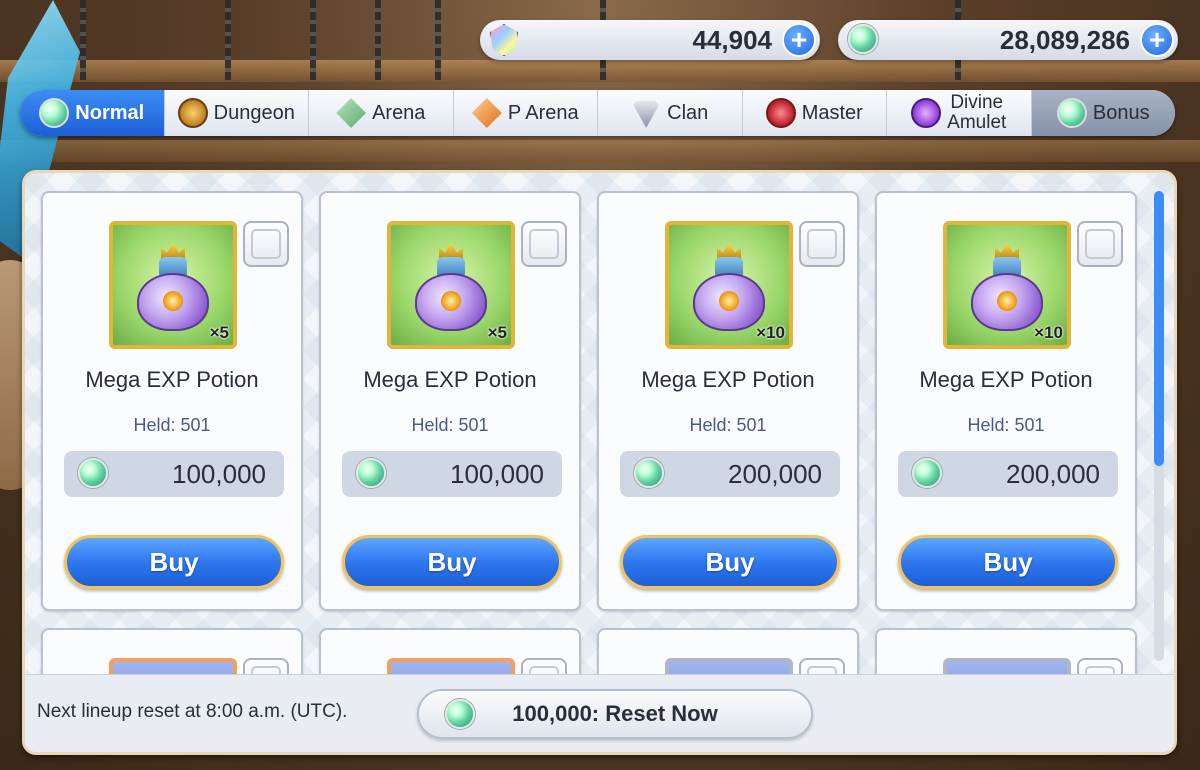 The width and height of the screenshot is (1200, 770). I want to click on bonus-gem-icon, so click(1071, 113).